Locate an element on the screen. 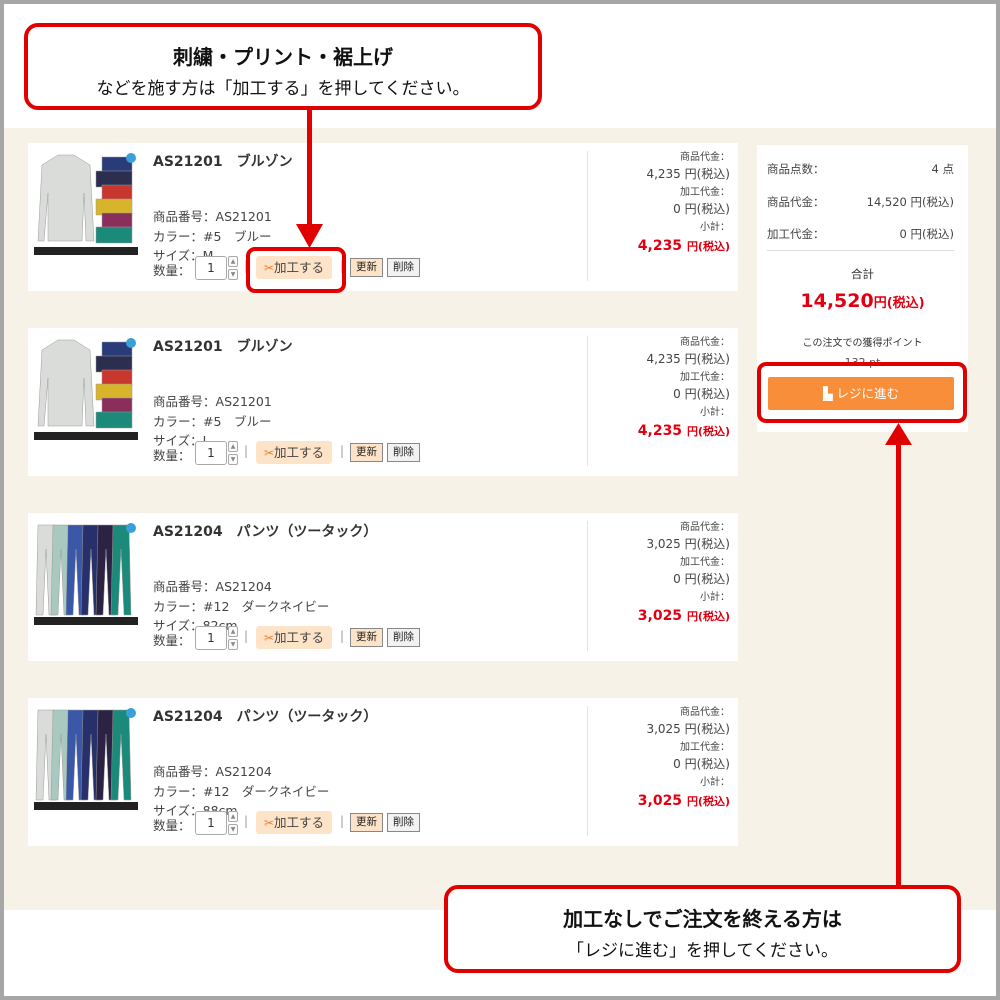 This screenshot has height=1000, width=1000. callout-checkout-instruction: 加工なしでご注文を終える方は 「レジに進む」を押してください。 is located at coordinates (702, 929).